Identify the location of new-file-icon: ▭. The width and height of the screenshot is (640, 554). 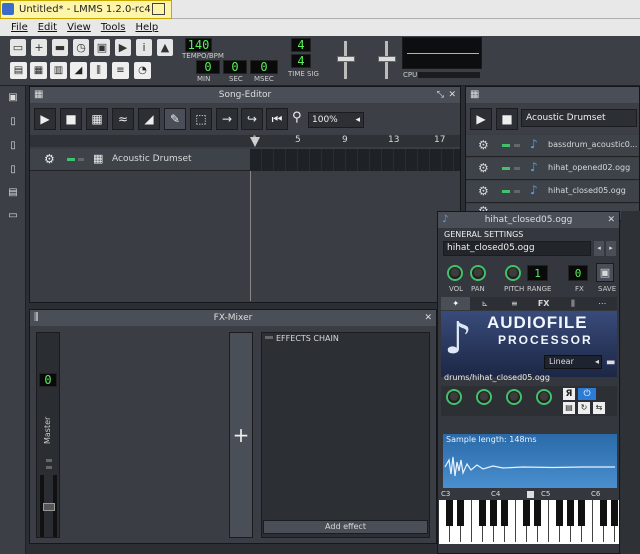
(18, 47).